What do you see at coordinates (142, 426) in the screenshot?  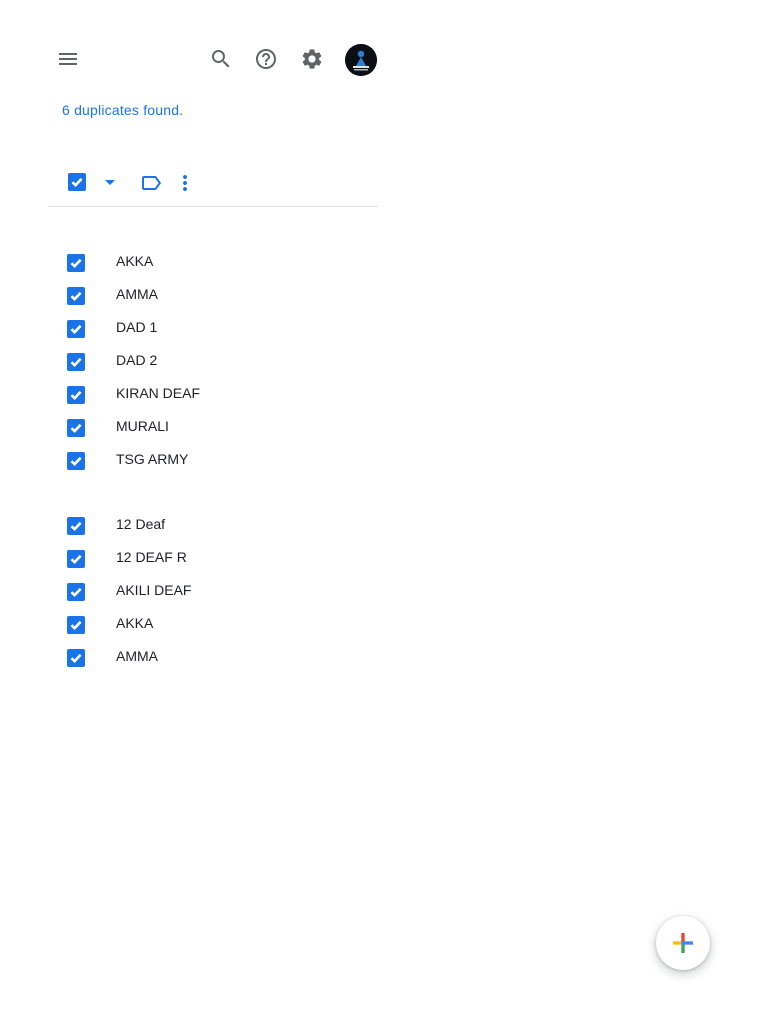 I see `contact-name: MURALI` at bounding box center [142, 426].